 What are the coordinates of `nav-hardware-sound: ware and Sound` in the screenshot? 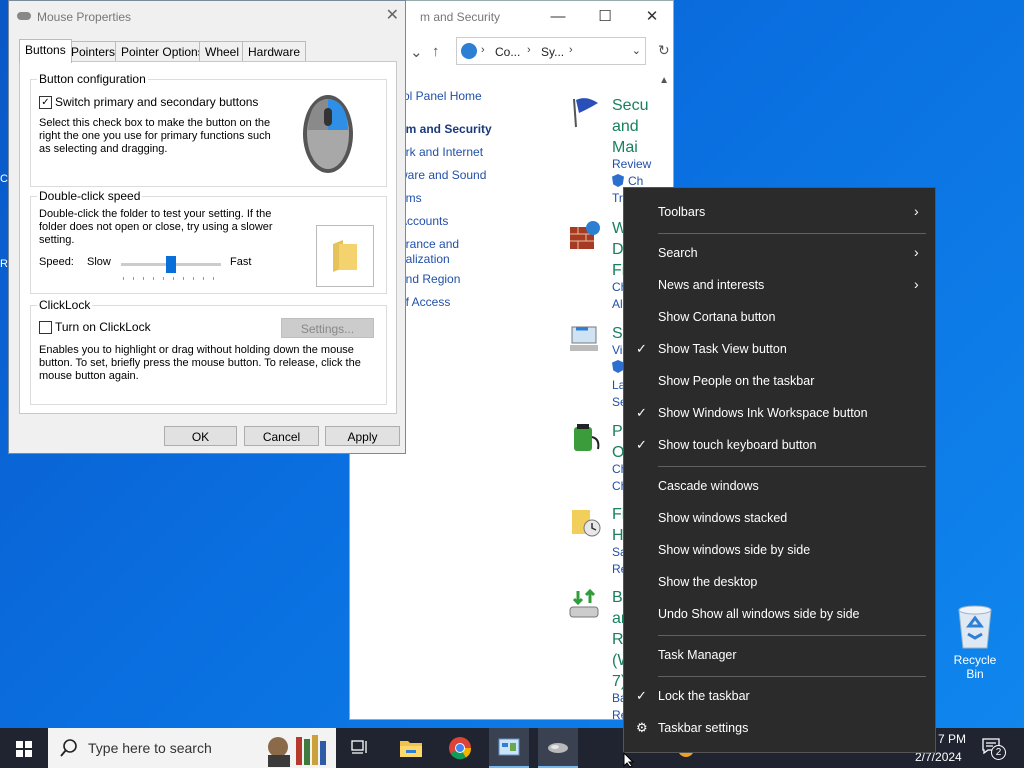 It's located at (442, 175).